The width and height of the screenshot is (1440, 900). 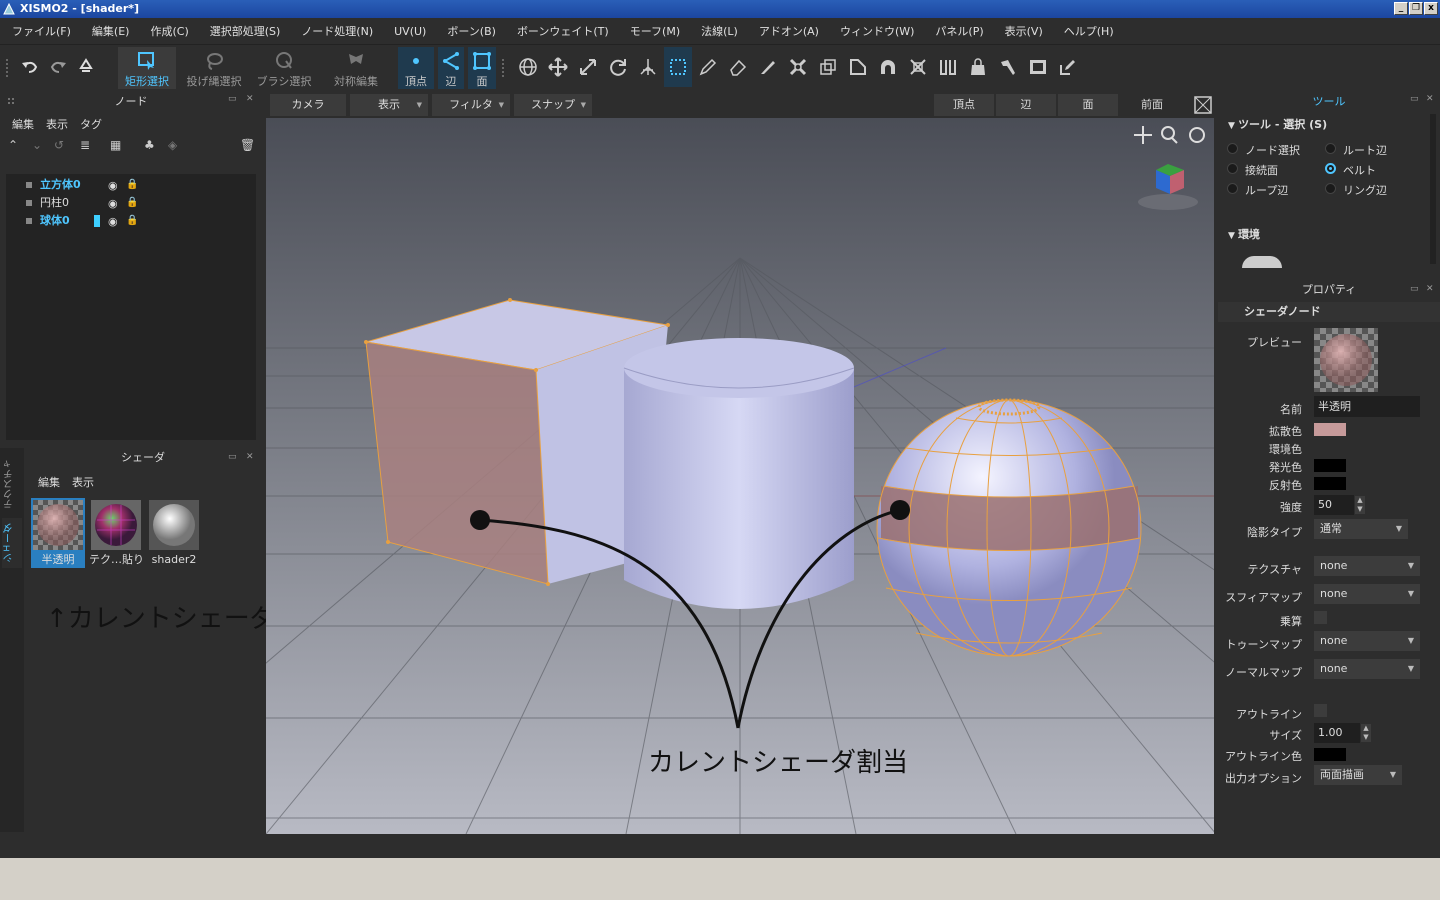 What do you see at coordinates (528, 67) in the screenshot?
I see `globe-tool-button` at bounding box center [528, 67].